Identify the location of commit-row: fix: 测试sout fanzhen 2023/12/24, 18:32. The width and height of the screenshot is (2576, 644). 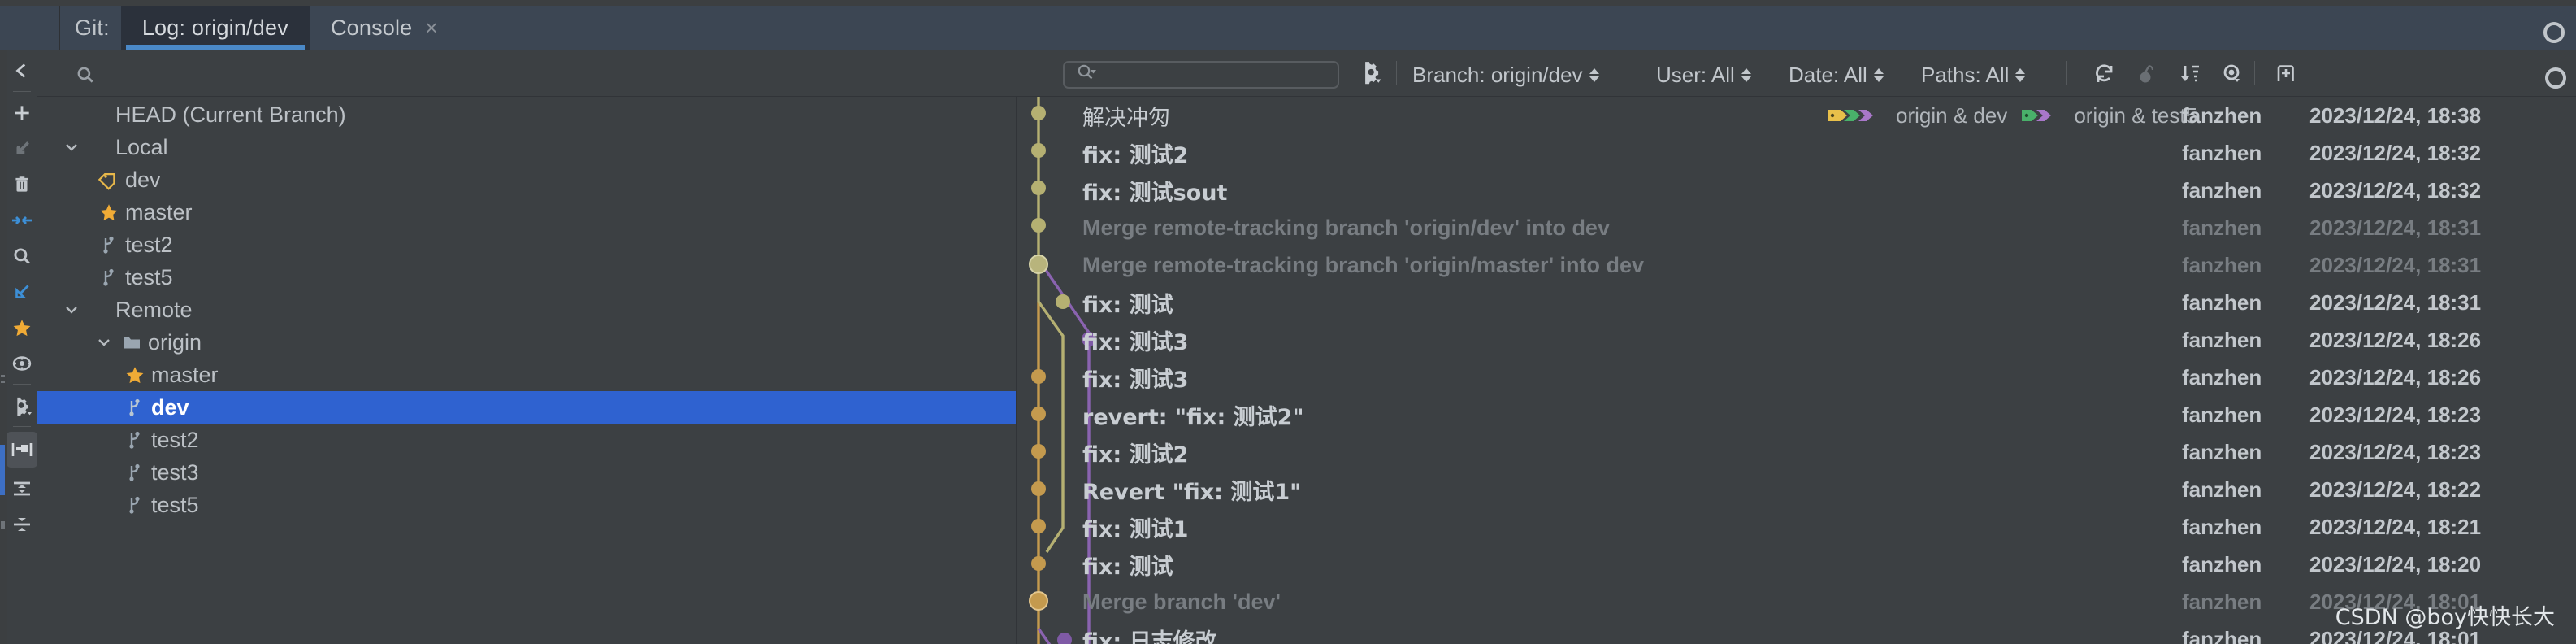
(1797, 191).